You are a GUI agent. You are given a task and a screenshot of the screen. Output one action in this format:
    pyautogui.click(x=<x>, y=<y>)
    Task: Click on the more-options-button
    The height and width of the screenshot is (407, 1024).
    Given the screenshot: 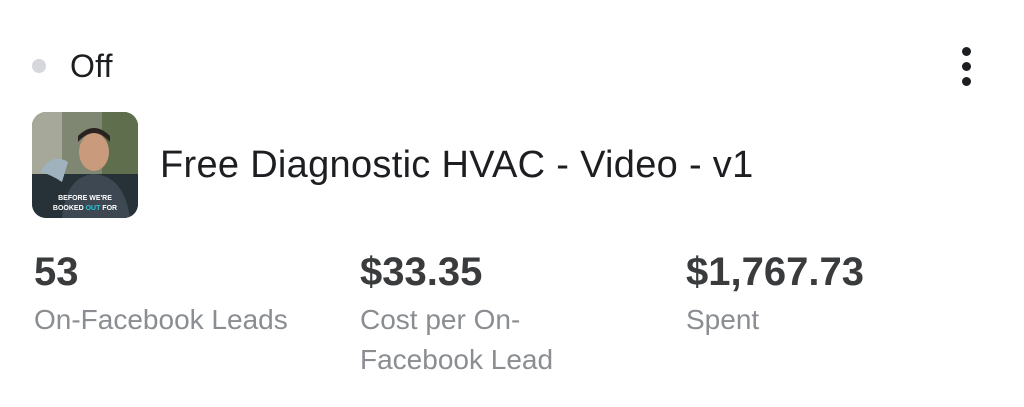 What is the action you would take?
    pyautogui.click(x=966, y=66)
    